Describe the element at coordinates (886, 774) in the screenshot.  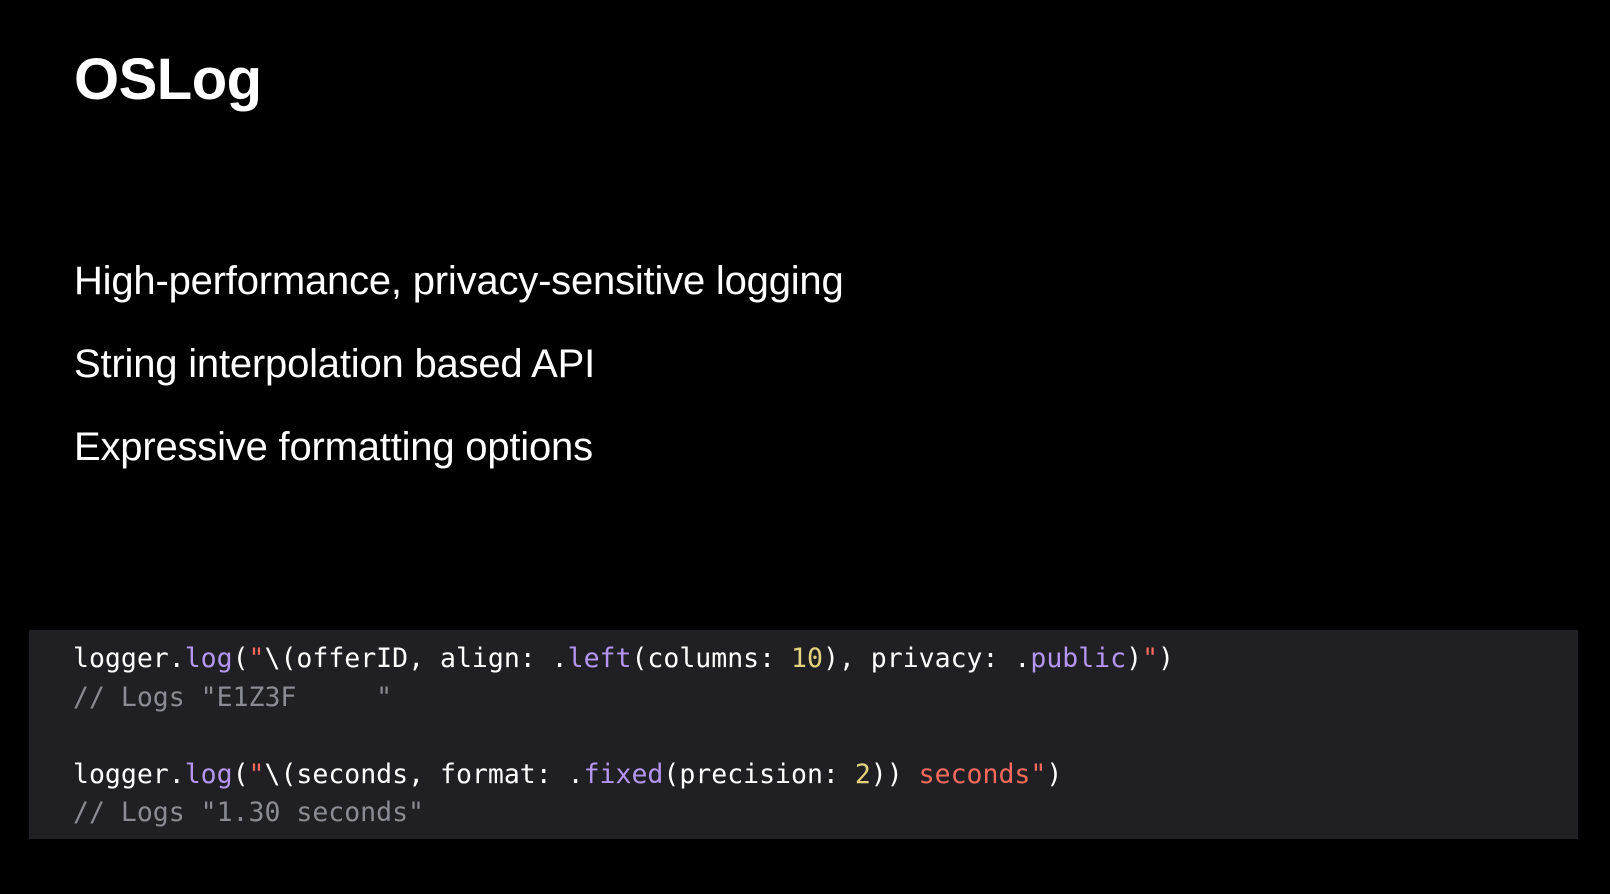
I see `code-interpolation-close: ))` at that location.